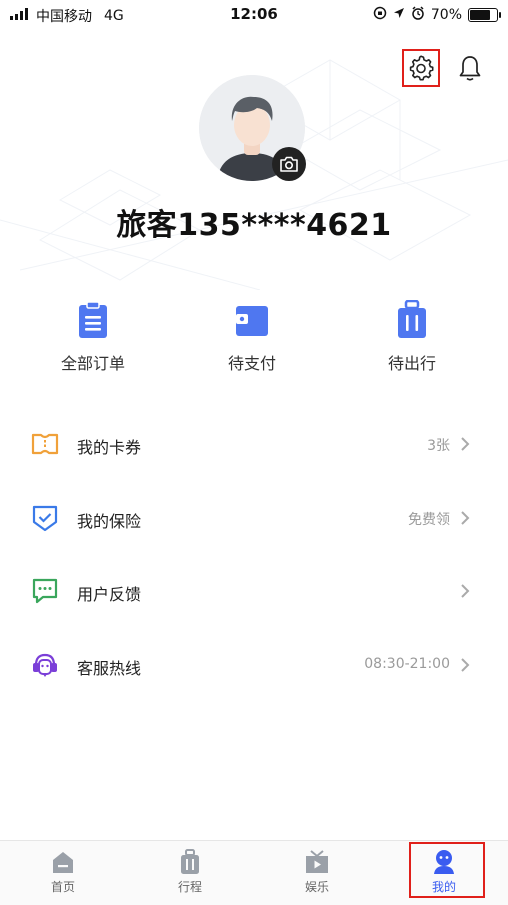 The width and height of the screenshot is (508, 905). I want to click on coupon-count: 3张, so click(438, 446).